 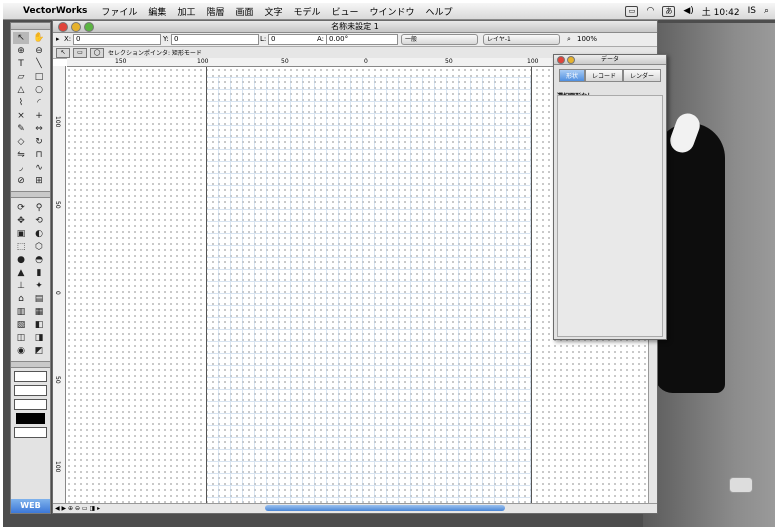 I want to click on palette-close-button, so click(x=561, y=60).